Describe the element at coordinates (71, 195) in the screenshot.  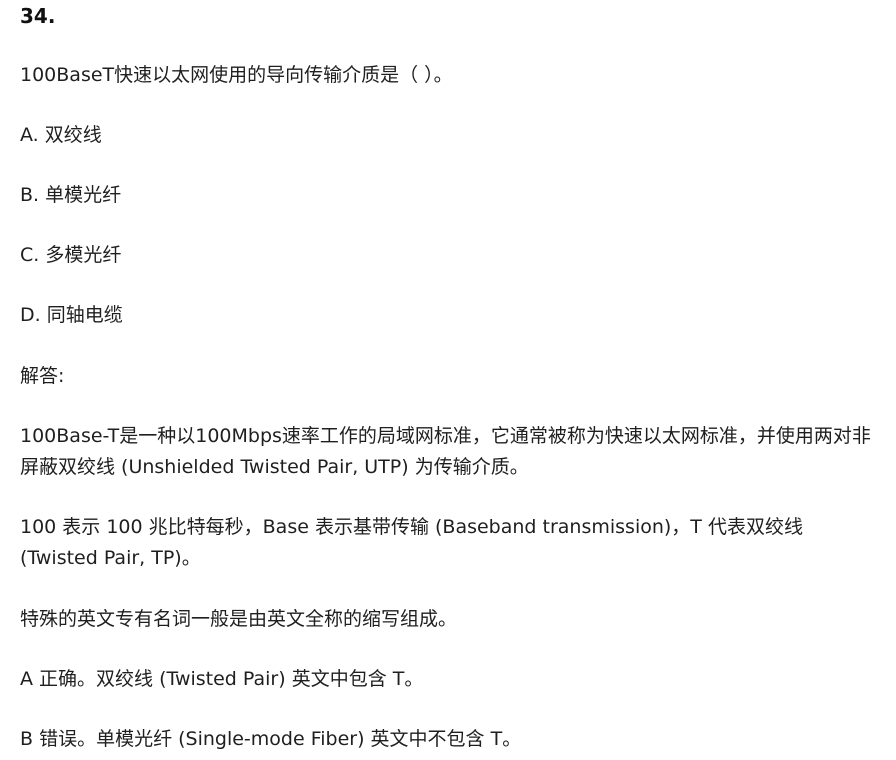
I see `option-b: B. 单模光纤` at that location.